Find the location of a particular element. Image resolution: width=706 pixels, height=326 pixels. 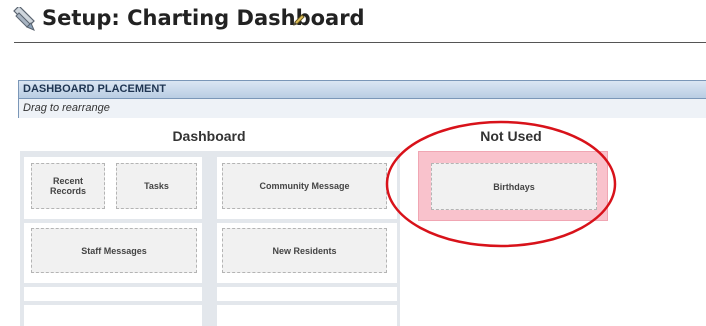

dashboard-placement-panel: DASHBOARD PLACEMENT Drag to rearrange is located at coordinates (362, 99).